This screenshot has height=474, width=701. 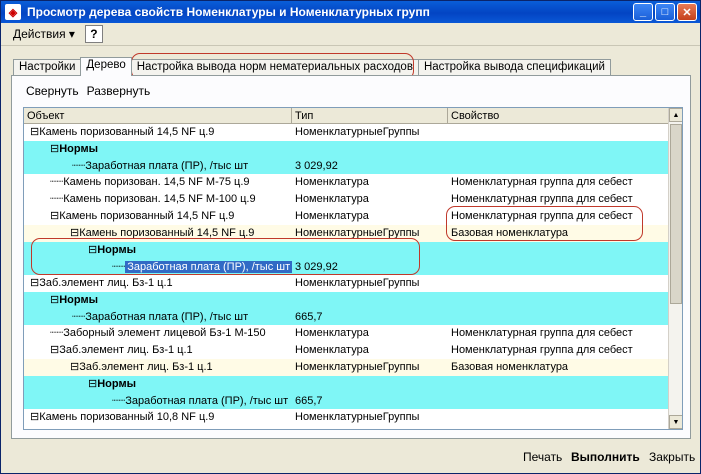 I want to click on vertical-scrollbar: ▲ ▼, so click(x=675, y=268).